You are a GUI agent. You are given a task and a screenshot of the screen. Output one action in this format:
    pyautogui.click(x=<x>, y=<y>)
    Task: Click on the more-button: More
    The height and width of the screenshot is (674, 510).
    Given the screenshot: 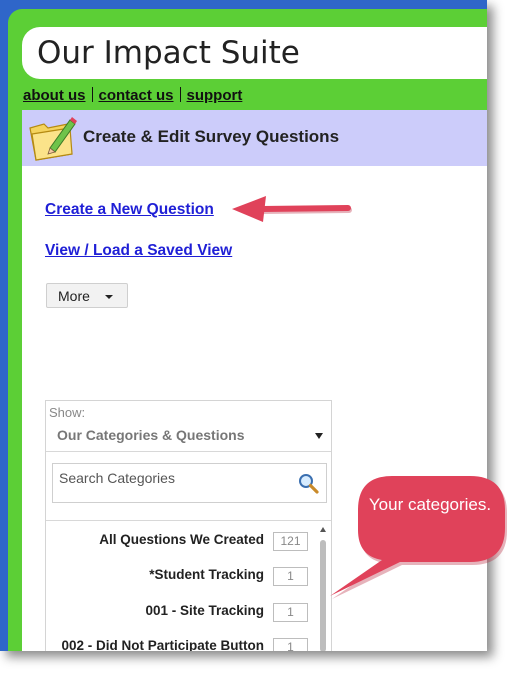 What is the action you would take?
    pyautogui.click(x=87, y=295)
    